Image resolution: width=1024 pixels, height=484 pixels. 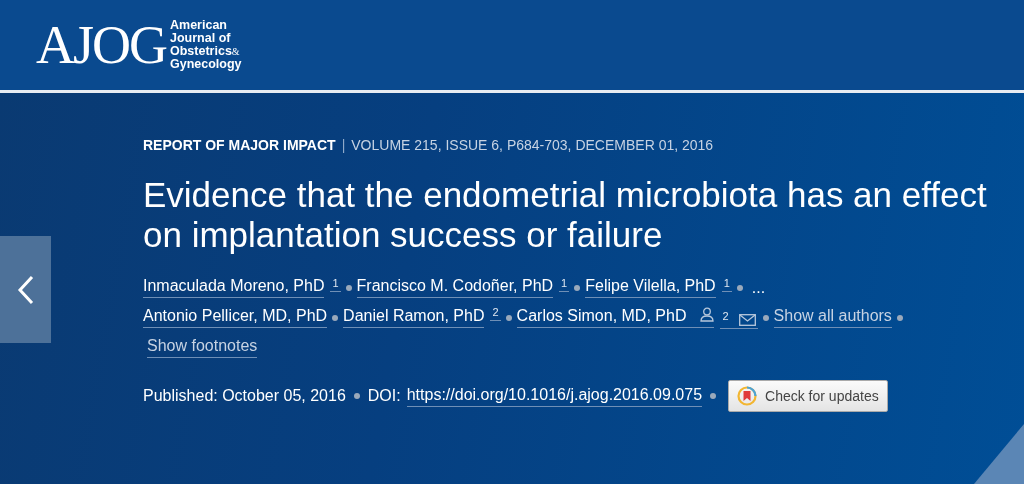 What do you see at coordinates (832, 317) in the screenshot?
I see `show-all-authors-link: Show all authors` at bounding box center [832, 317].